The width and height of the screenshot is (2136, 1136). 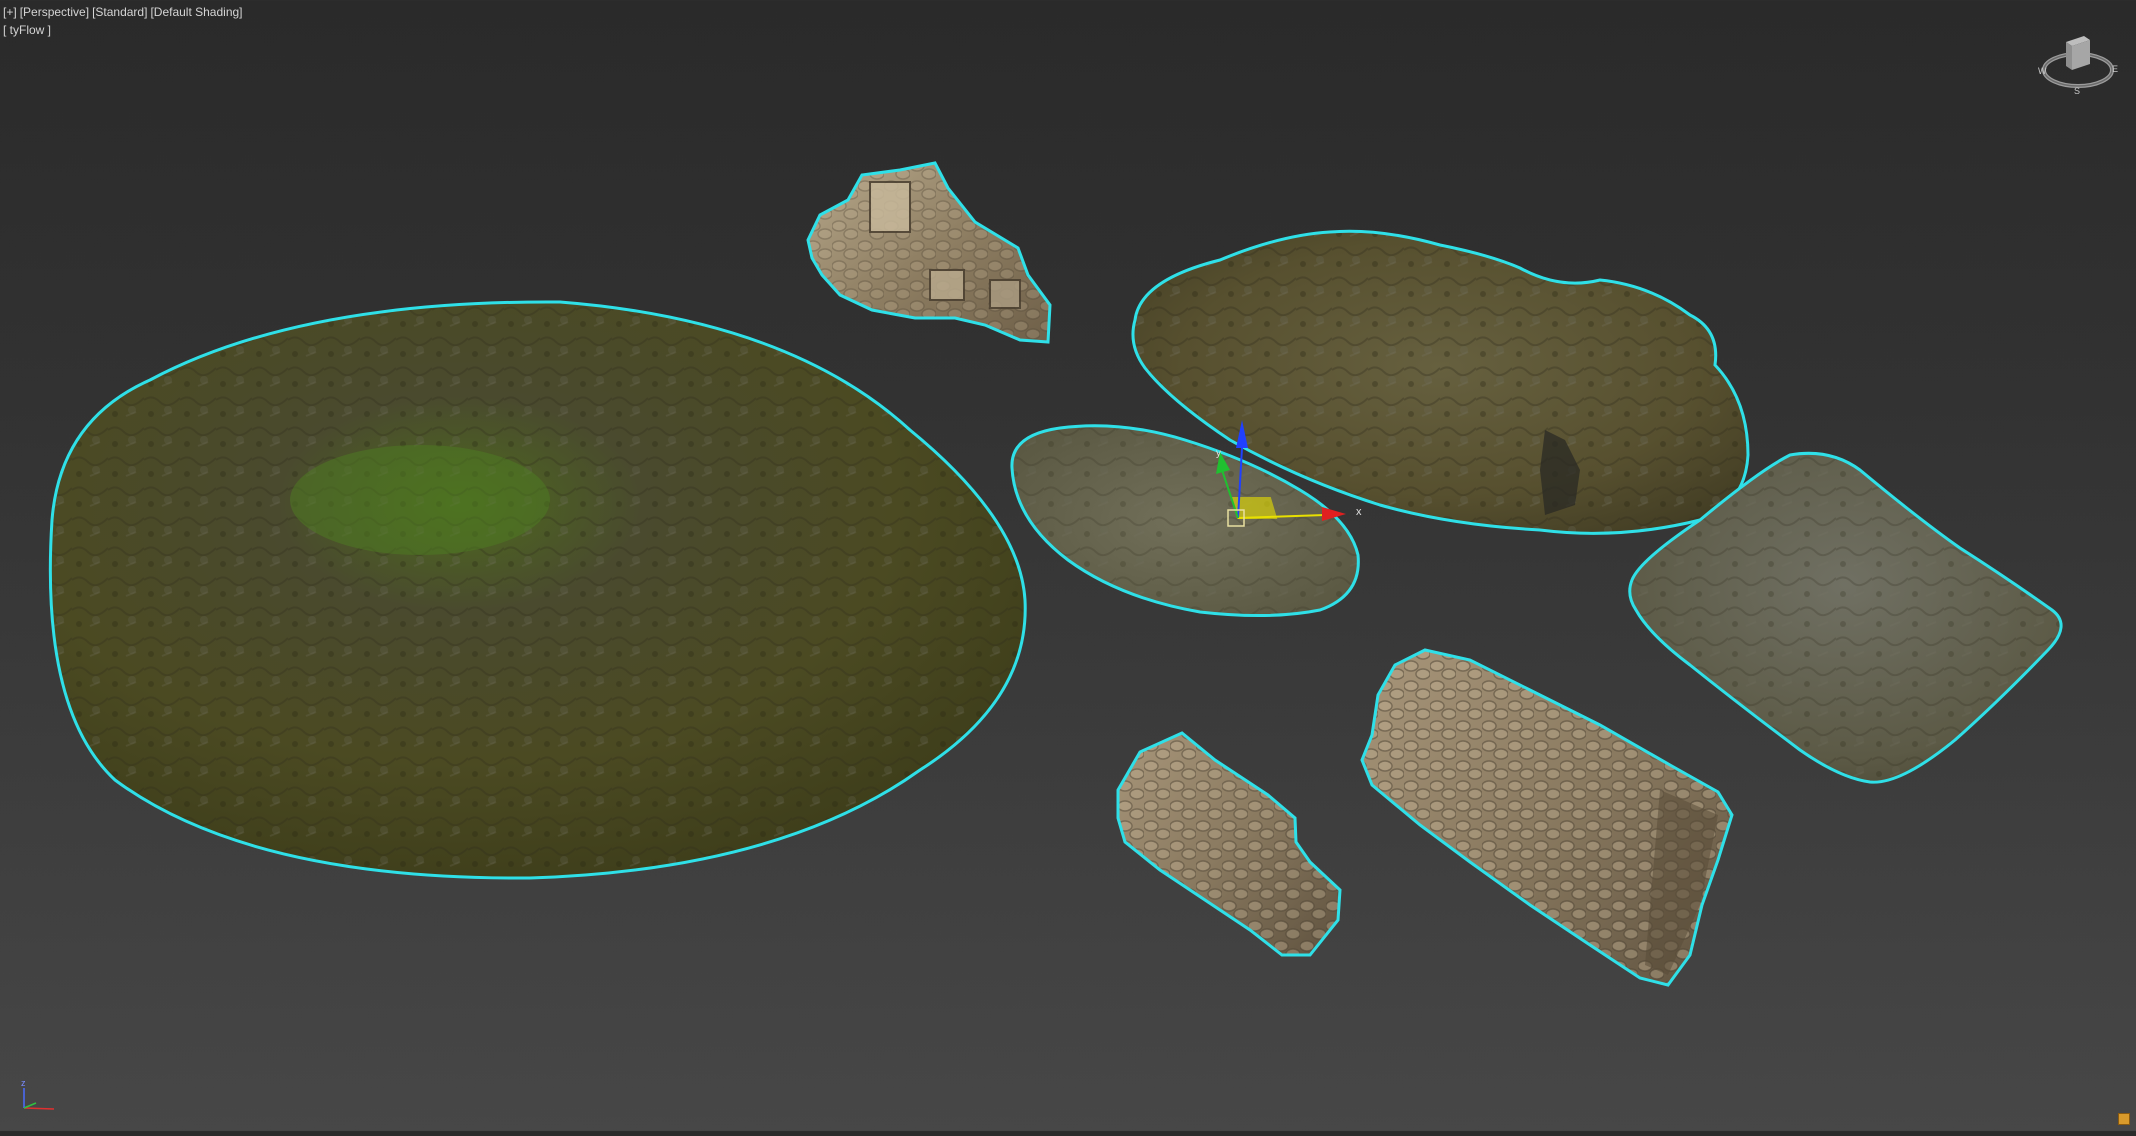 I want to click on viewcube-compass-e: E, so click(x=2115, y=69).